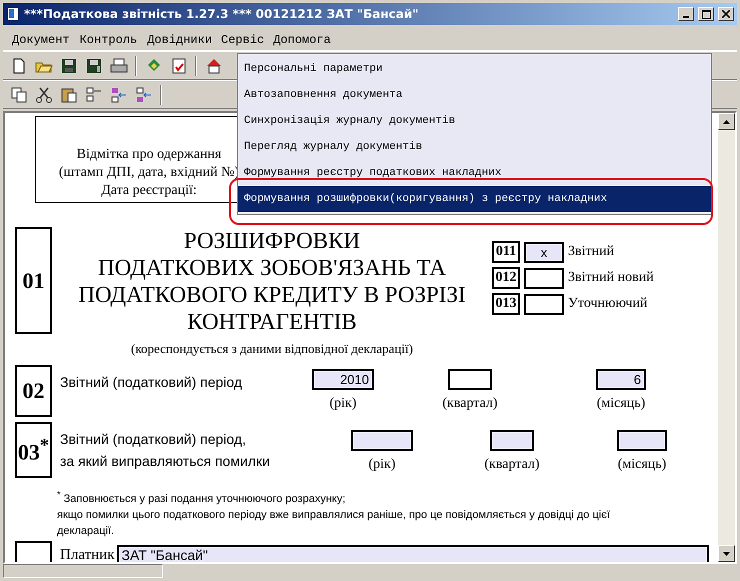  Describe the element at coordinates (474, 95) in the screenshot. I see `menu-option: Автозаповнення документа` at that location.